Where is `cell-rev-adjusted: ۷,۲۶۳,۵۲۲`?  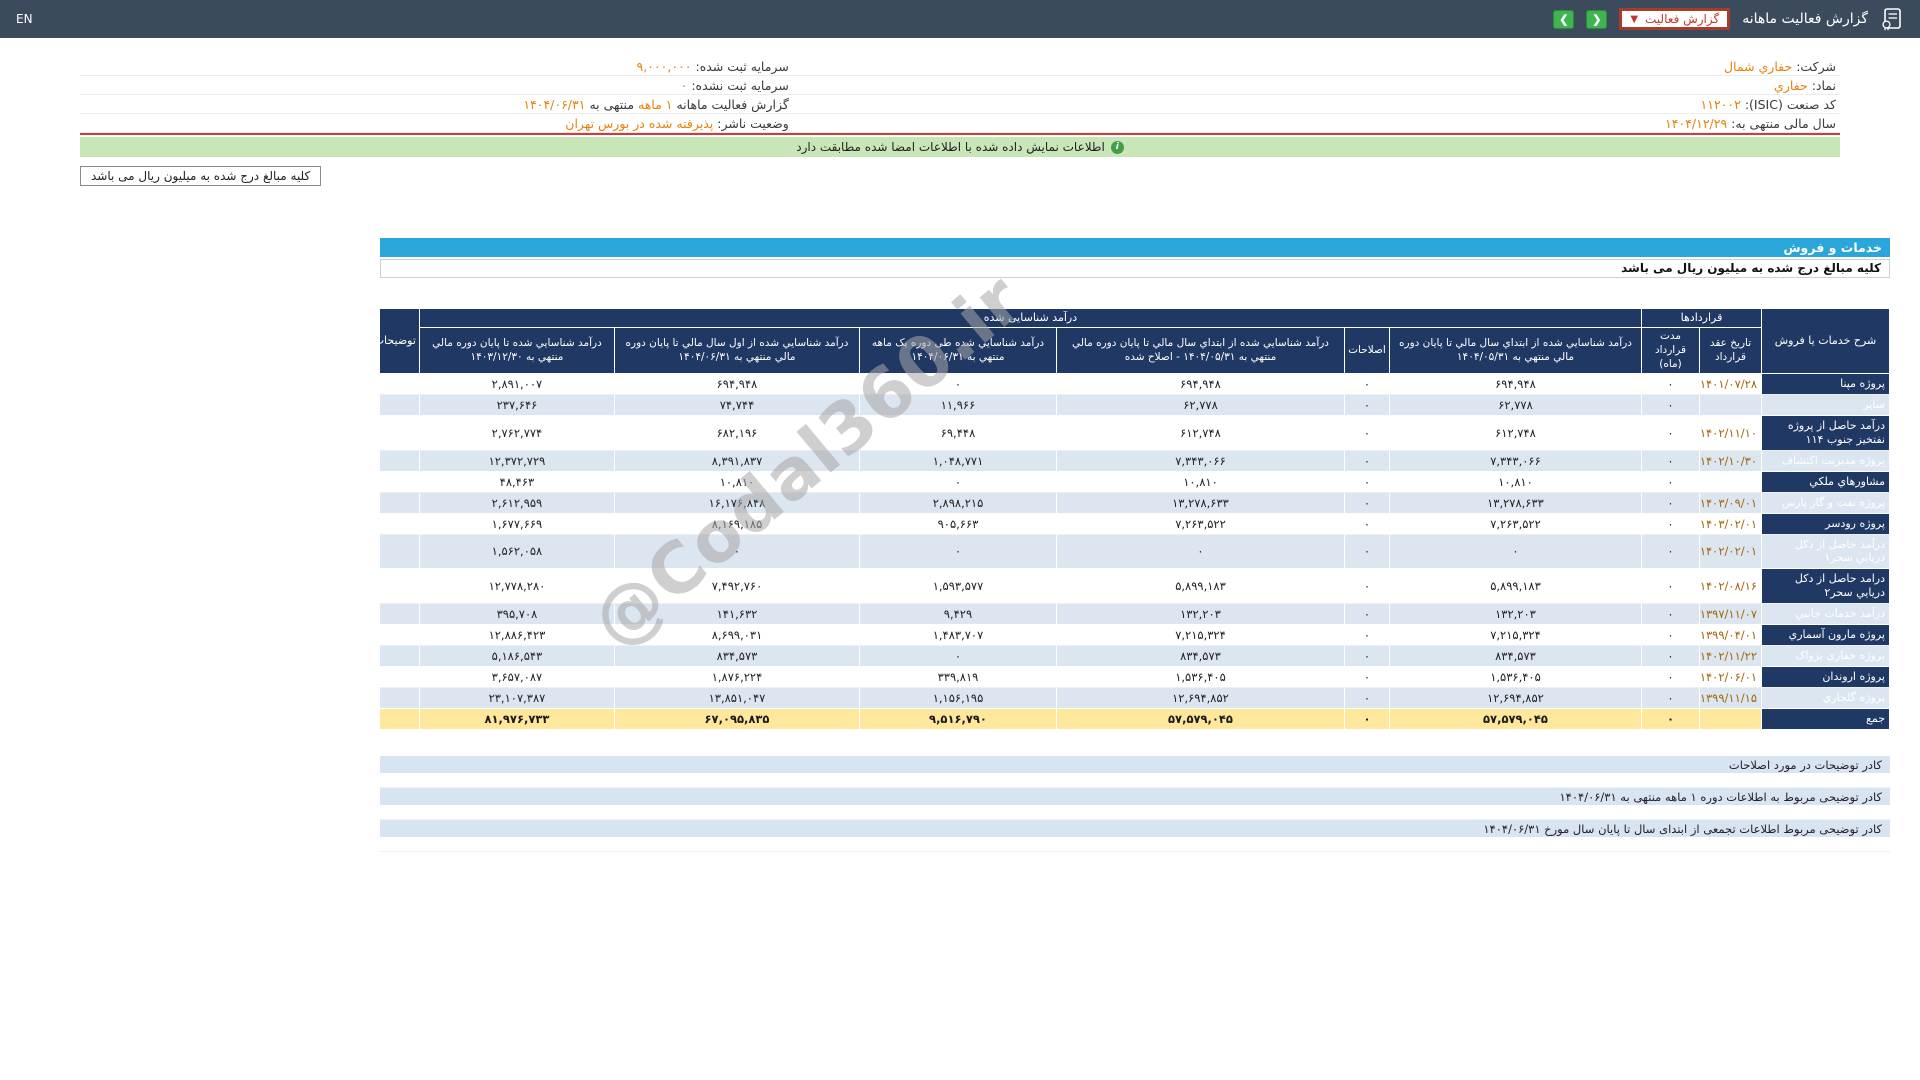
cell-rev-adjusted: ۷,۲۶۳,۵۲۲ is located at coordinates (1200, 523).